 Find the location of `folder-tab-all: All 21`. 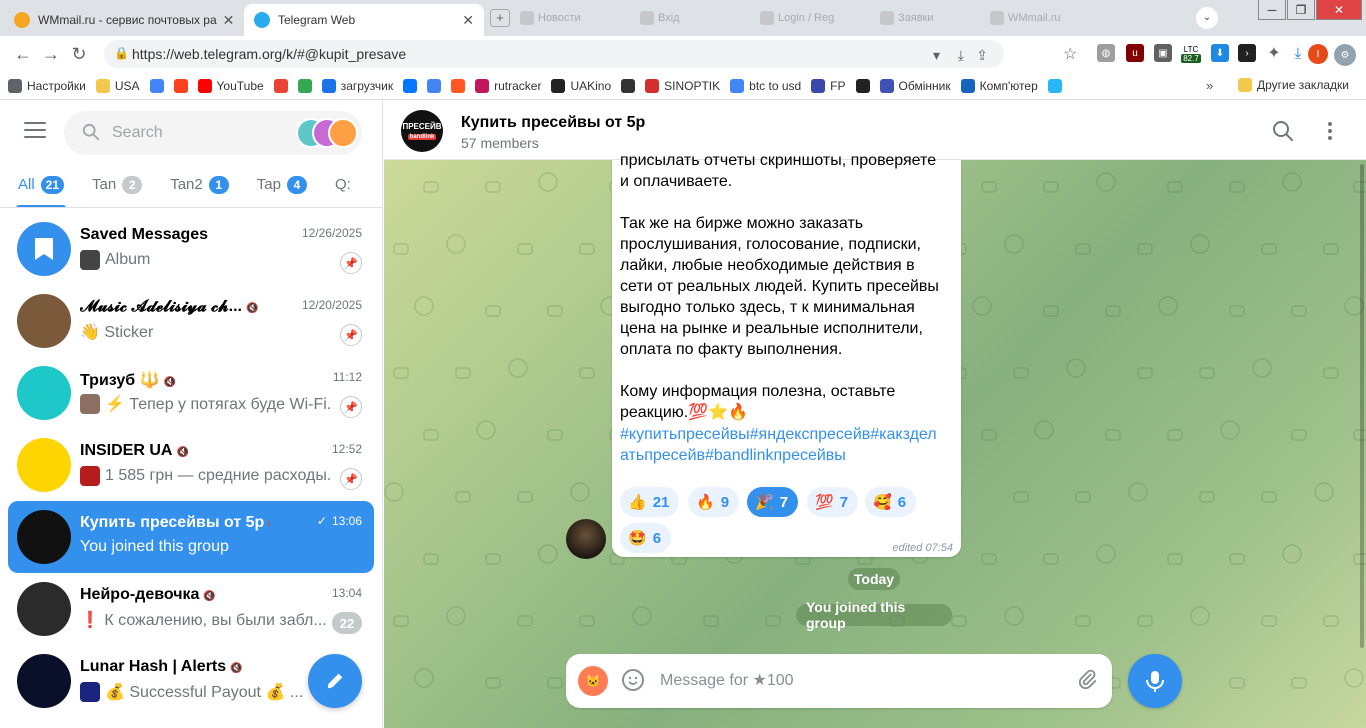

folder-tab-all: All 21 is located at coordinates (41, 184).